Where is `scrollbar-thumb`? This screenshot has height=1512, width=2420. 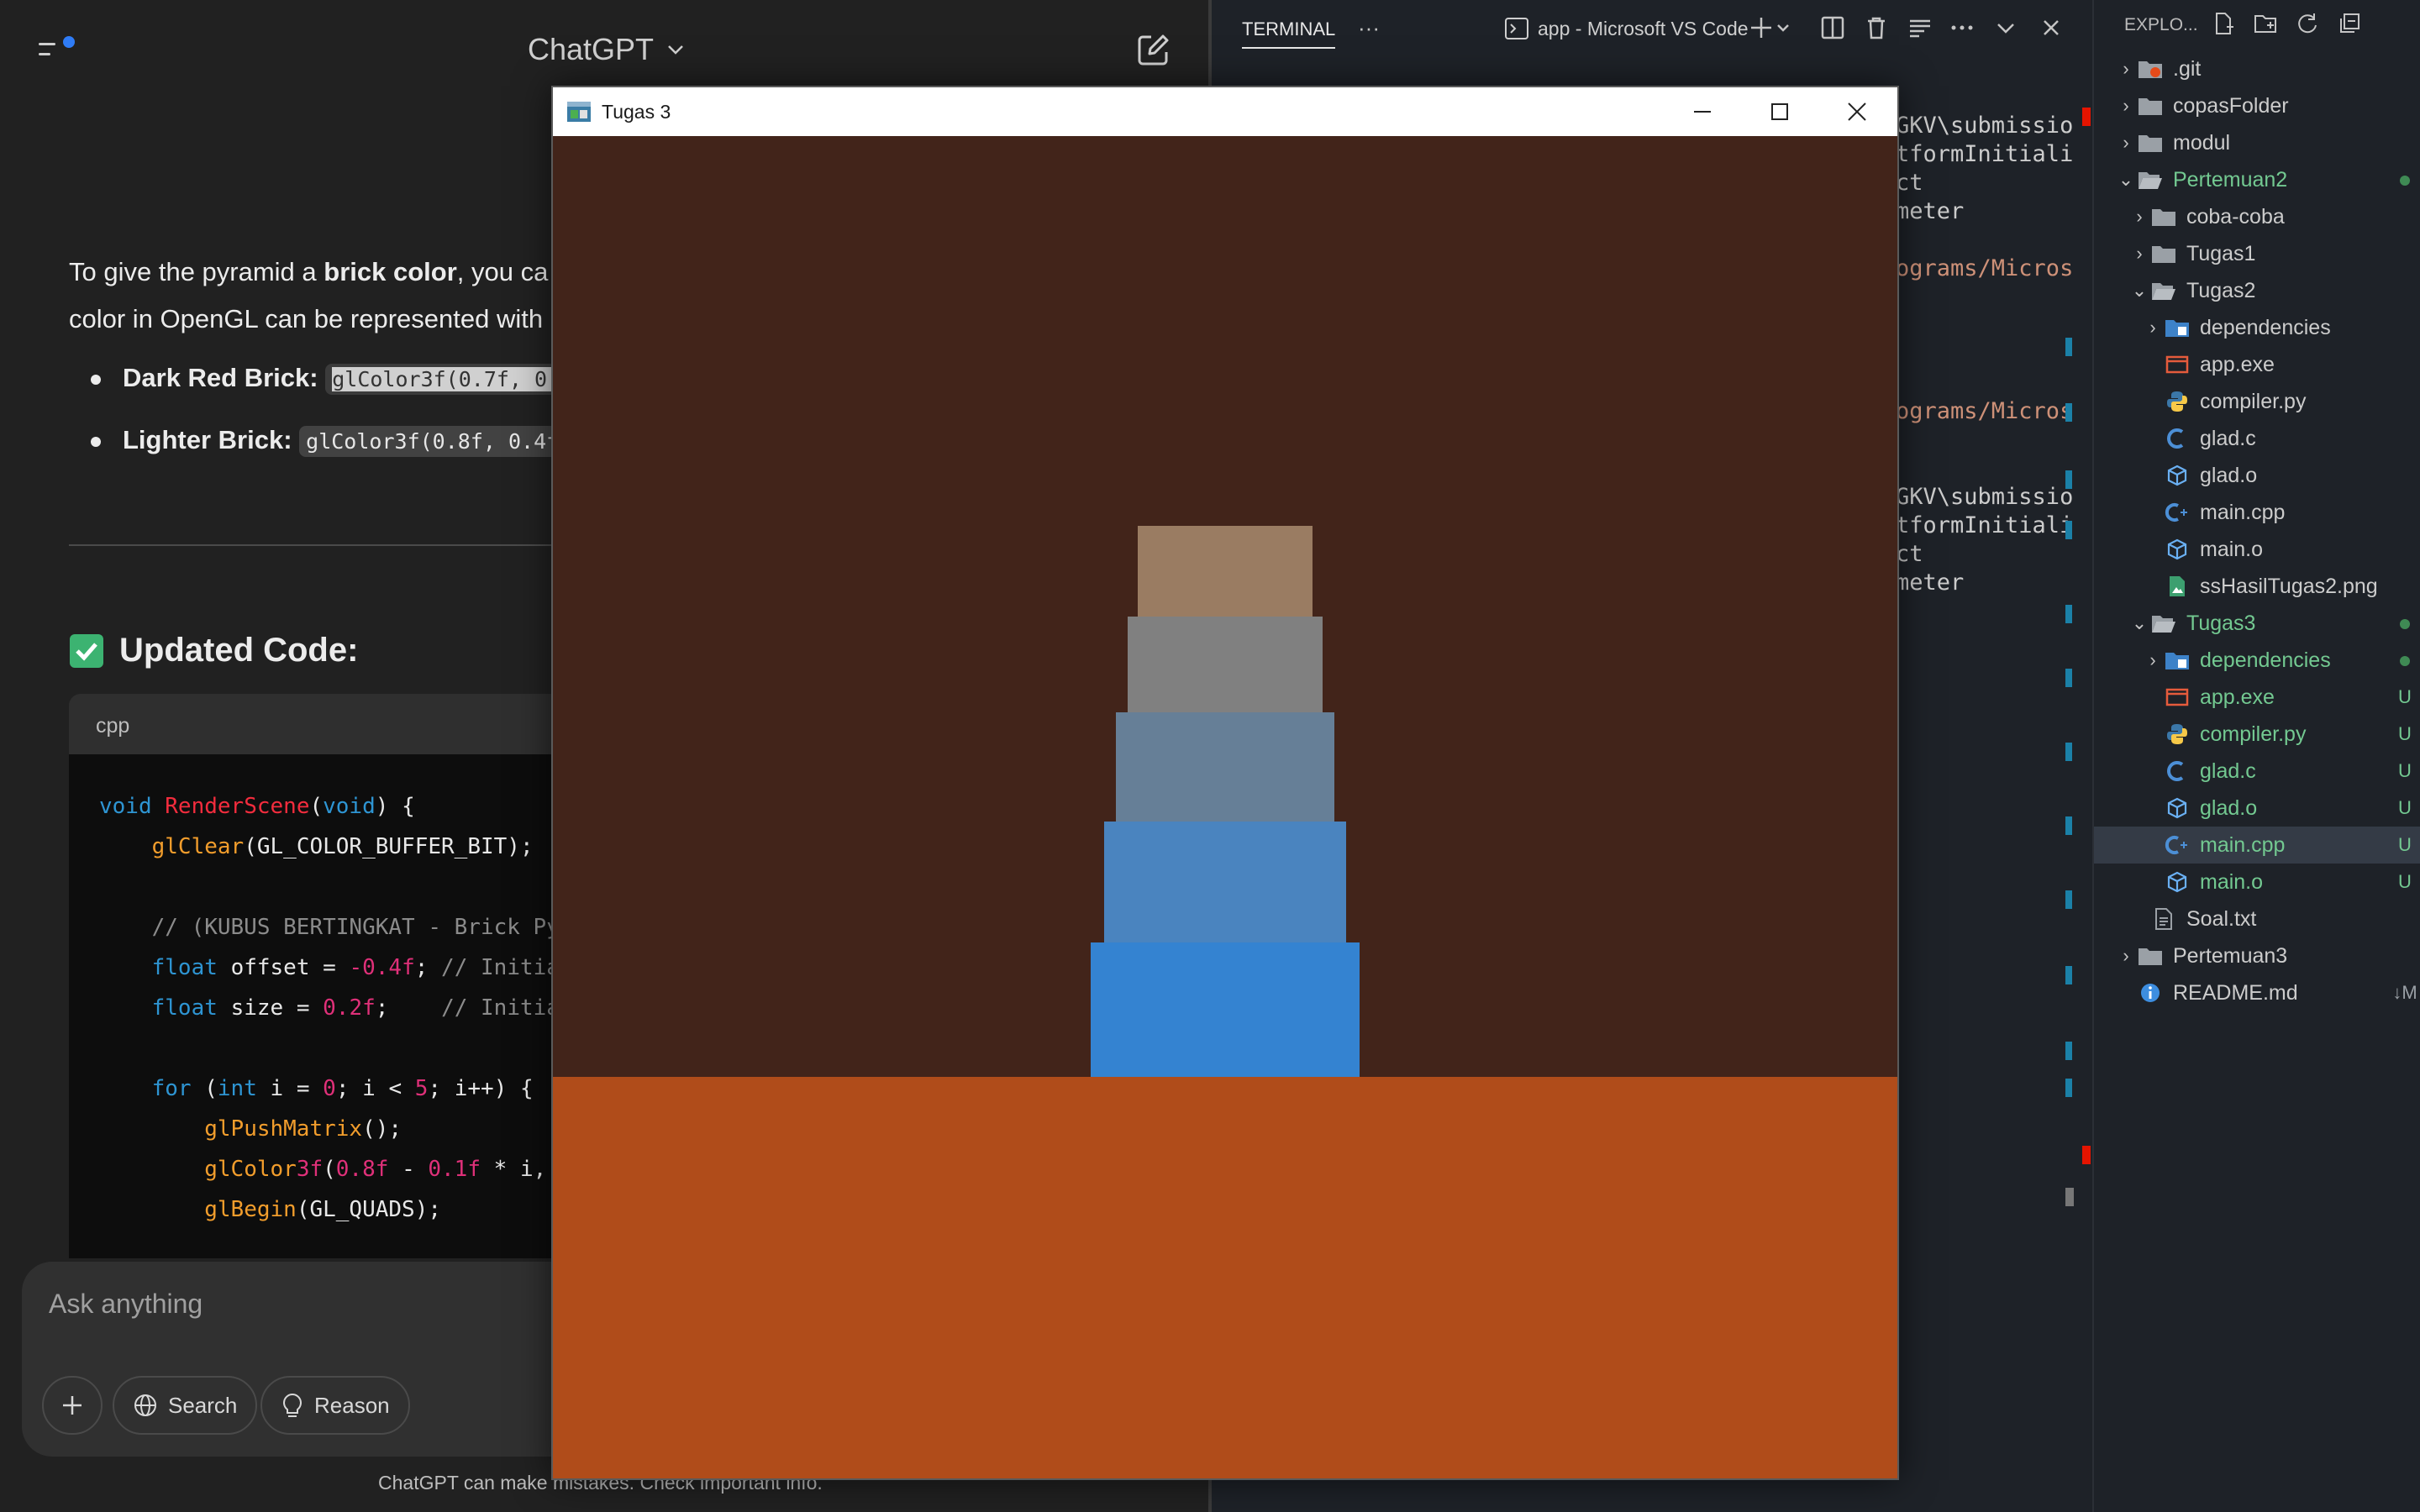 scrollbar-thumb is located at coordinates (2069, 1197).